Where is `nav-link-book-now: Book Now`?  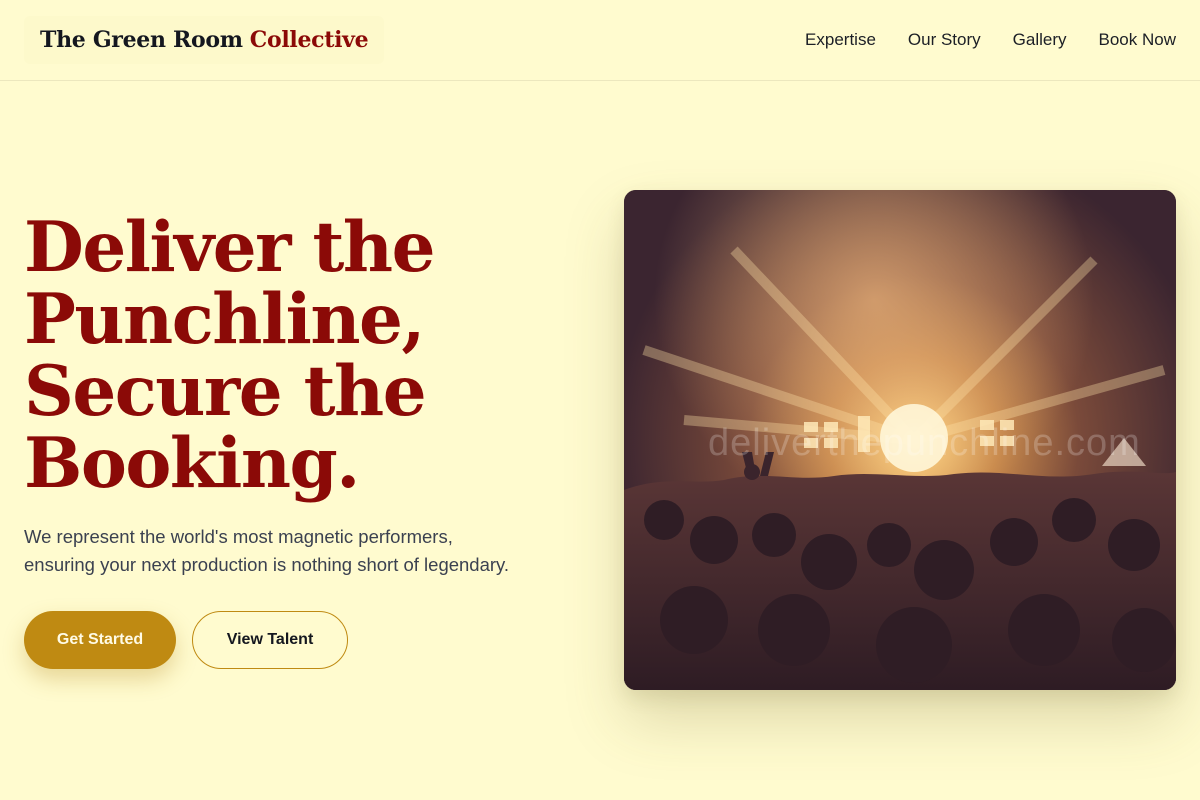
nav-link-book-now: Book Now is located at coordinates (1137, 40).